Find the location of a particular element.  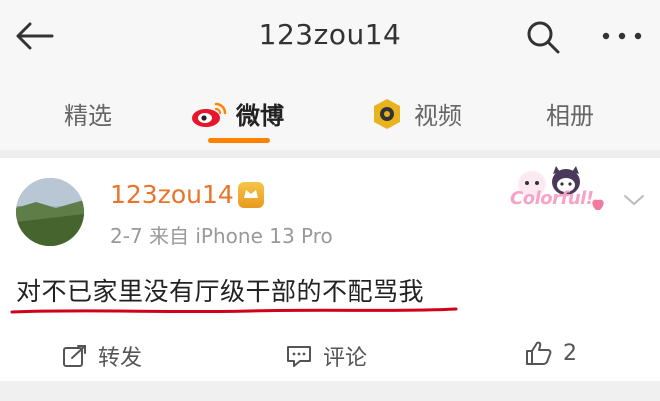

tab-label: 精选 is located at coordinates (88, 116).